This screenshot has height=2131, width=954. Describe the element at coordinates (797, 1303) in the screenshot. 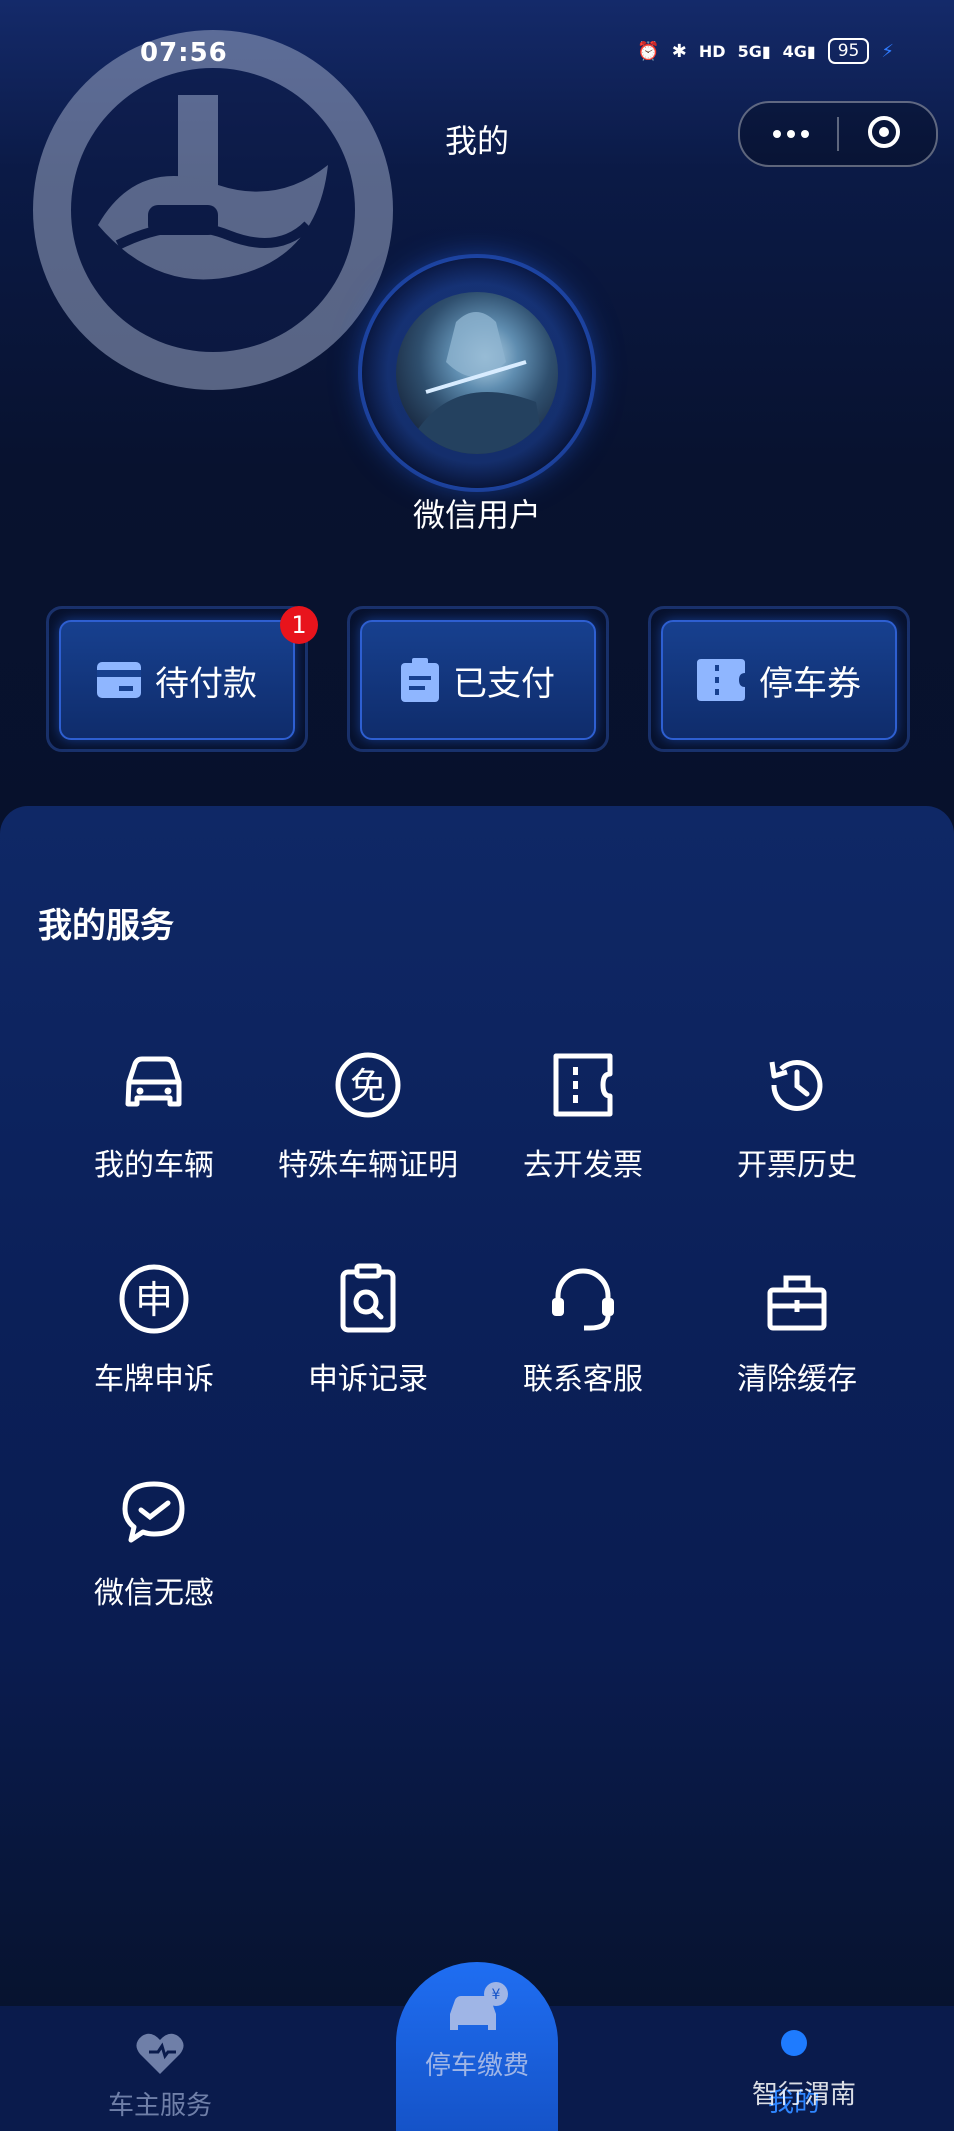

I see `toolbox-icon` at that location.